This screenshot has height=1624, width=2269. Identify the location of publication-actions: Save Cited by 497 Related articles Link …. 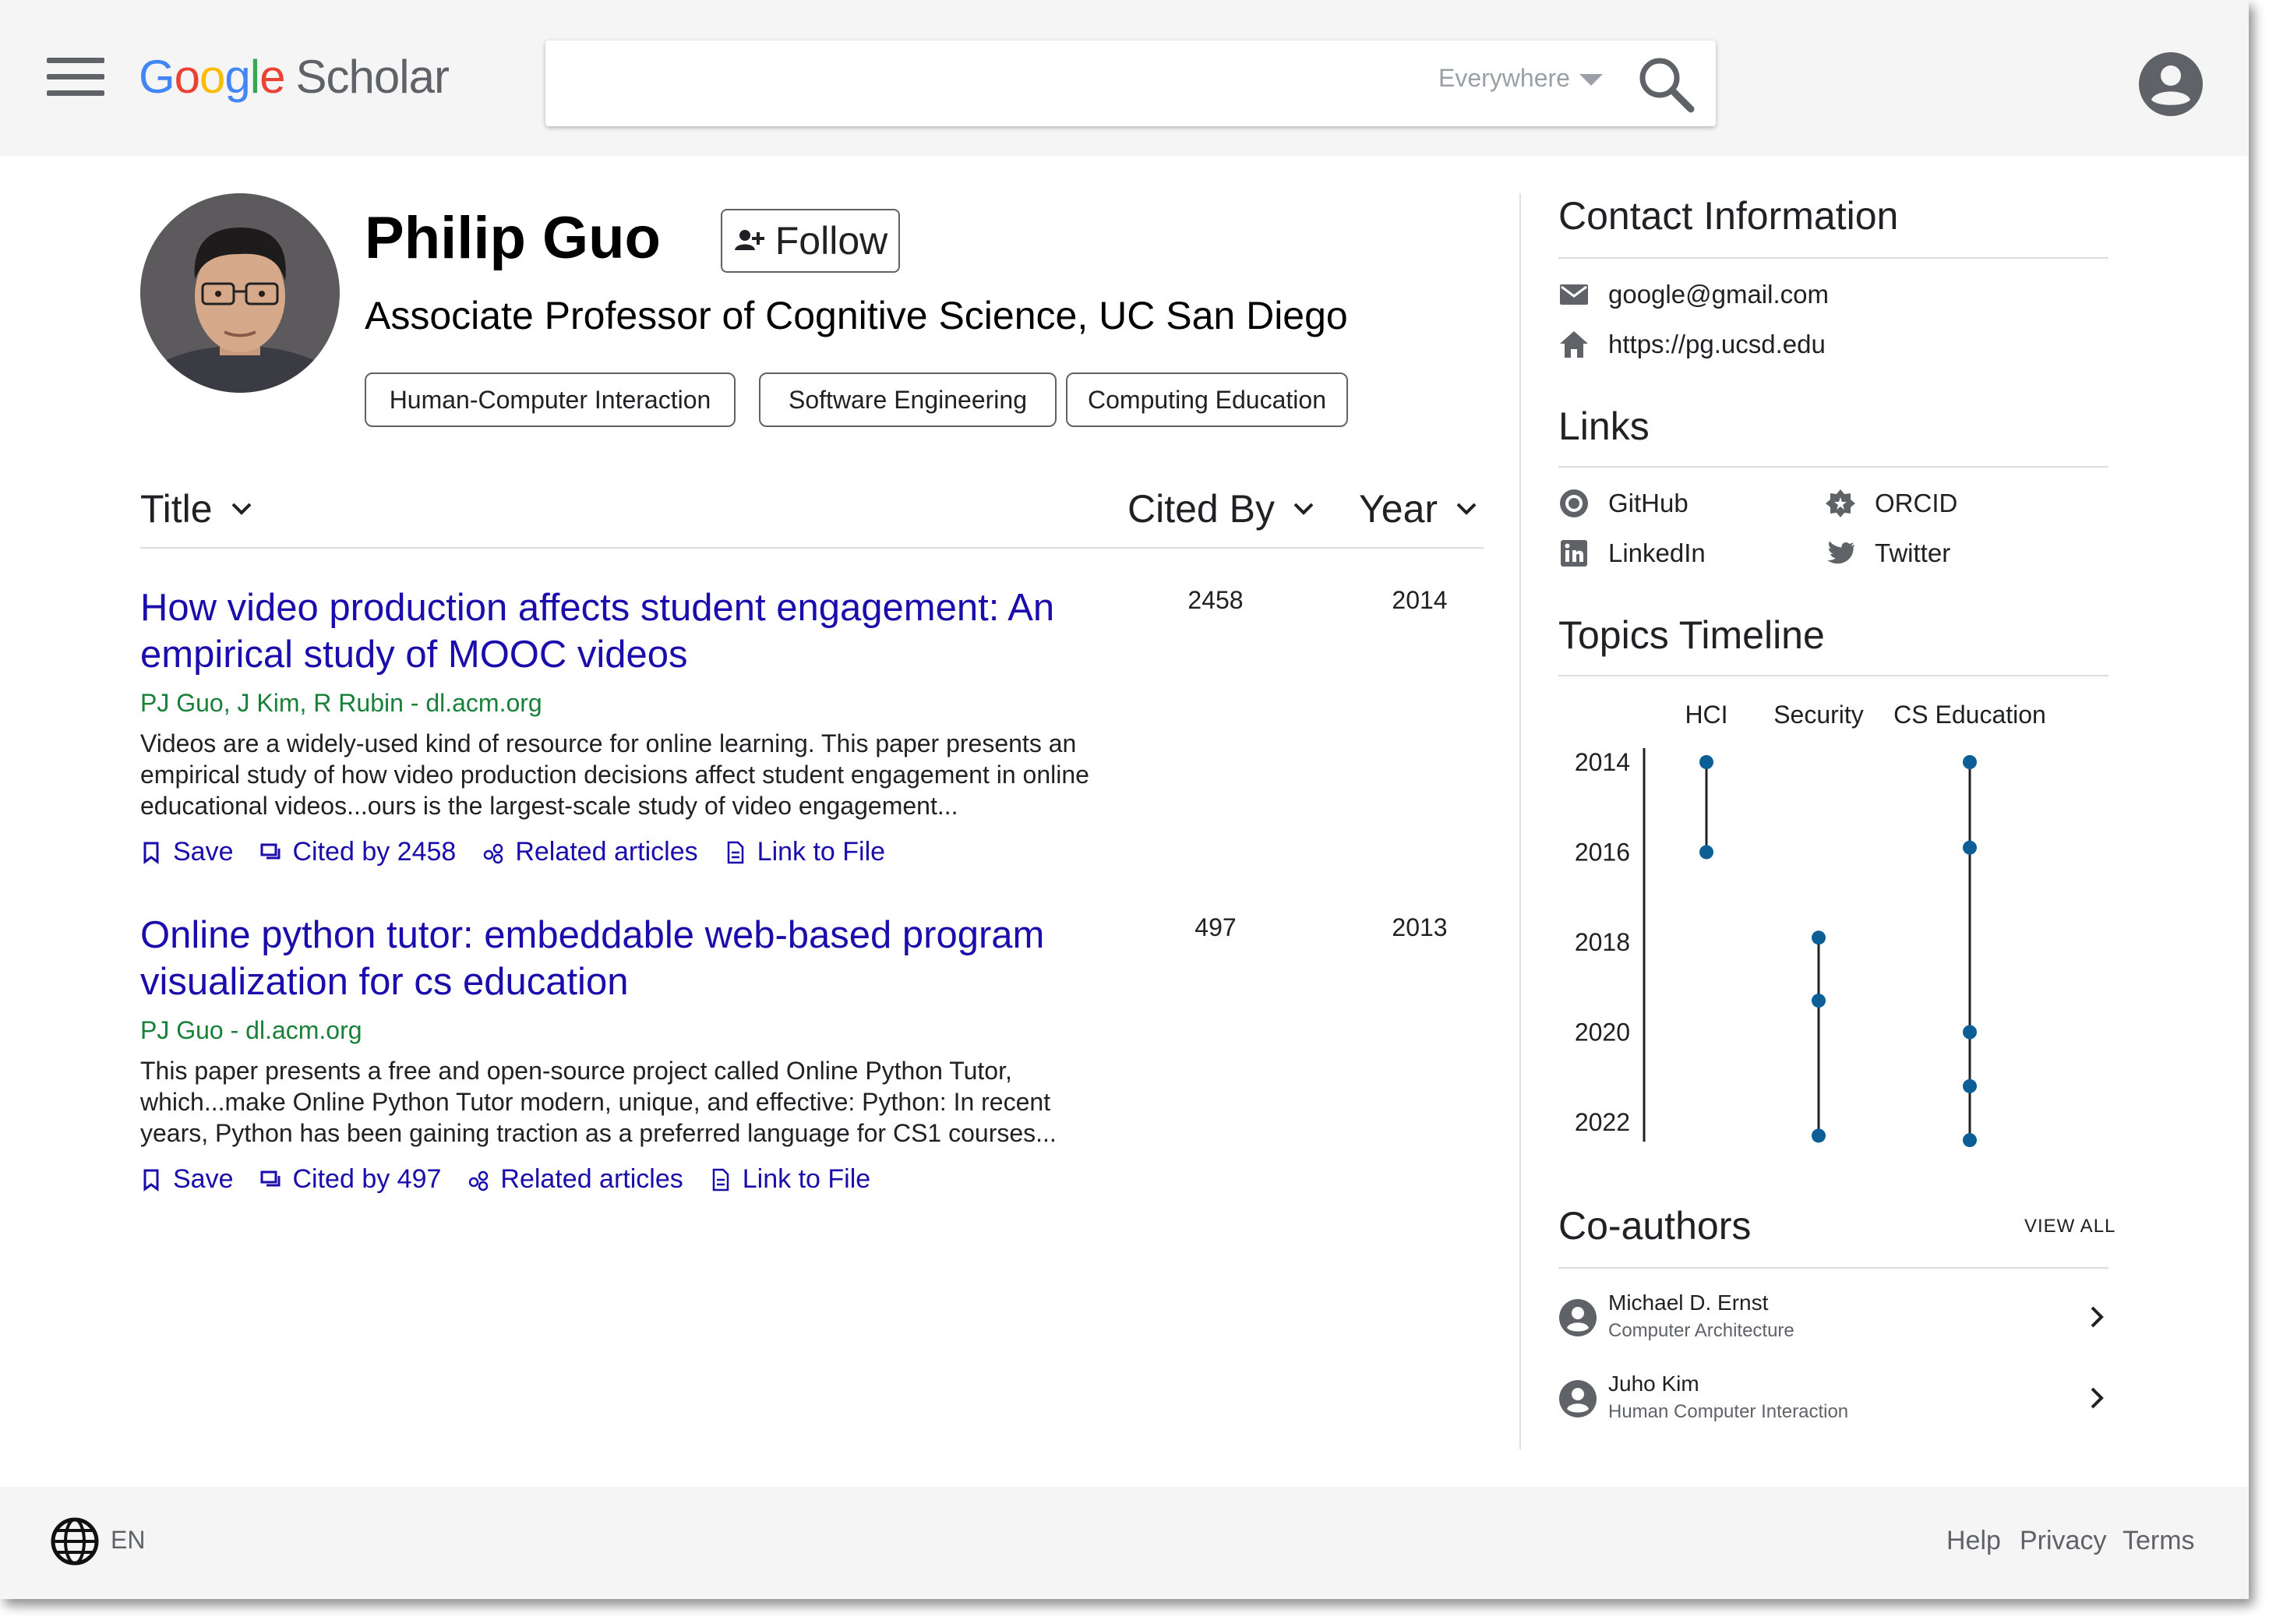
(518, 1179).